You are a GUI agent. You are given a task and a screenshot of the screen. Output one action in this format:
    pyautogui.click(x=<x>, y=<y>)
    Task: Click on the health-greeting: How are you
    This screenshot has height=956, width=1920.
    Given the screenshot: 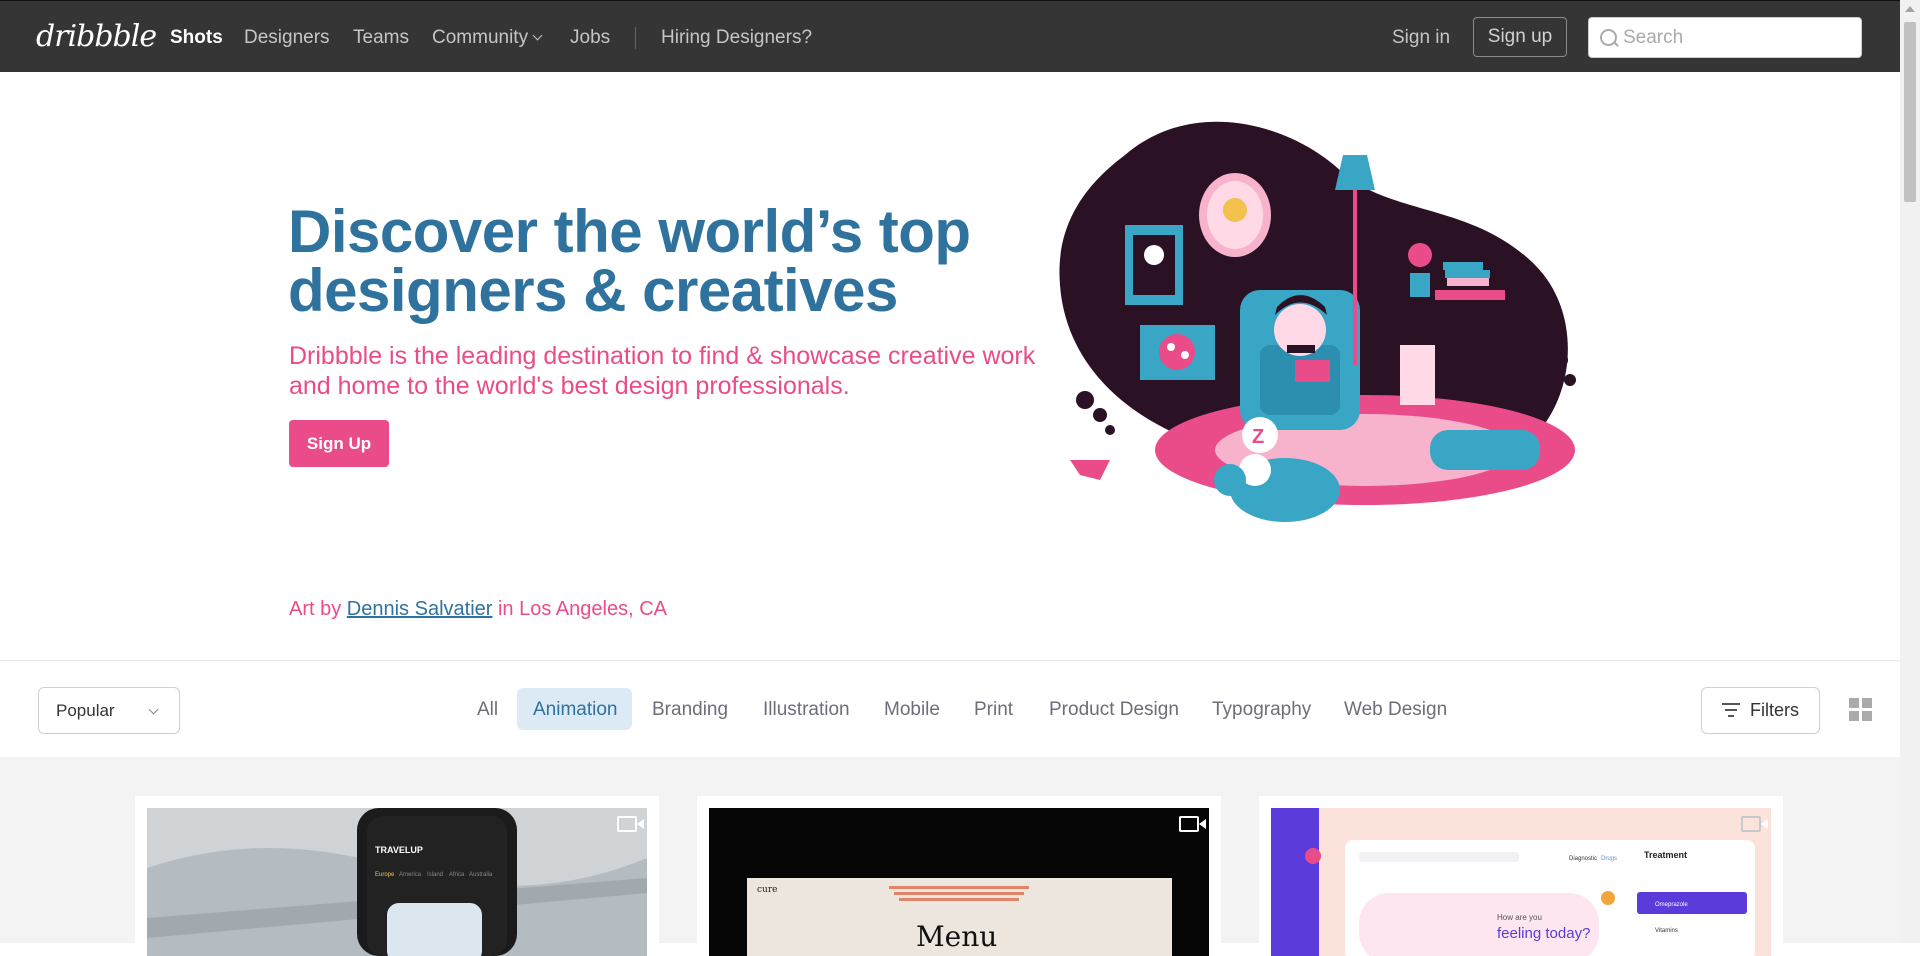 What is the action you would take?
    pyautogui.click(x=1519, y=917)
    